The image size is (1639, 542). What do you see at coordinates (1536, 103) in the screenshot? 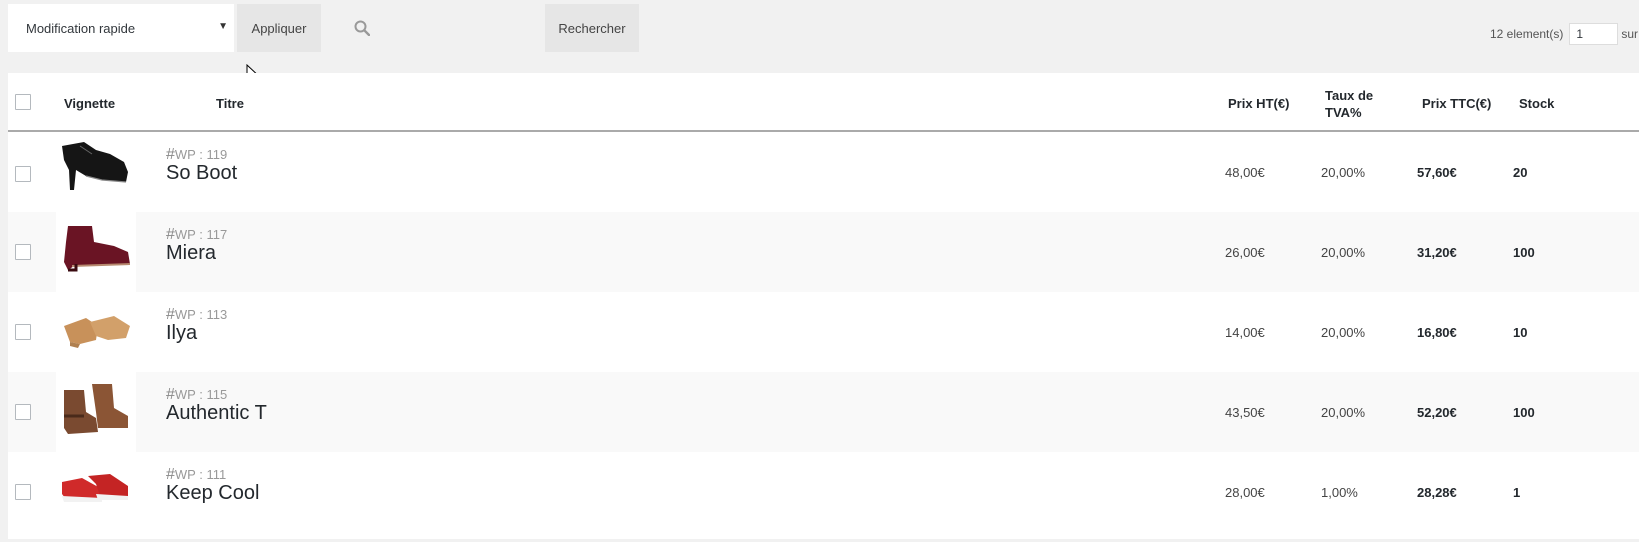
I see `header-stock: Stock` at bounding box center [1536, 103].